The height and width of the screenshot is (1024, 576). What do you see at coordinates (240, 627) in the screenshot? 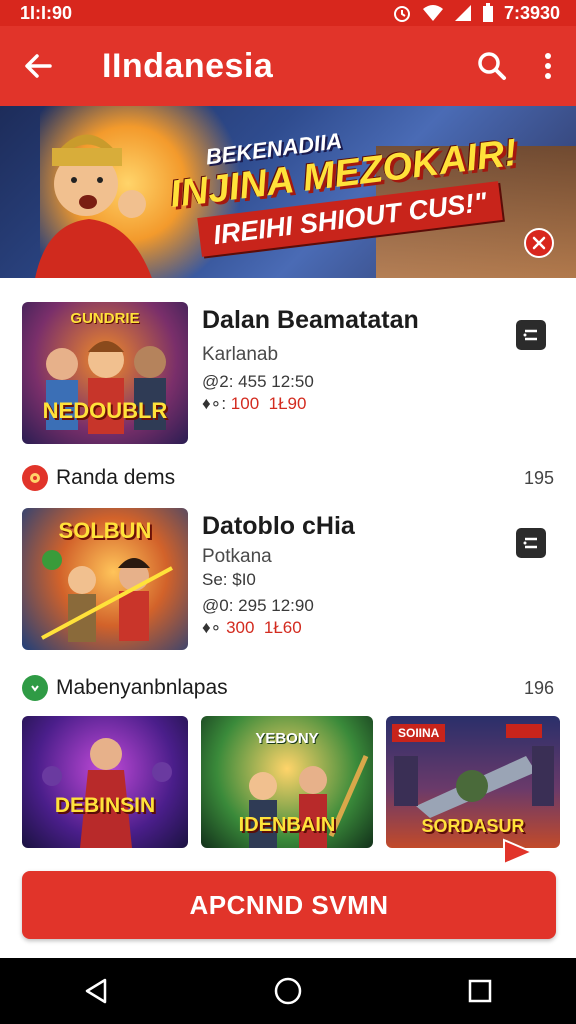
I see `price-a: 300` at bounding box center [240, 627].